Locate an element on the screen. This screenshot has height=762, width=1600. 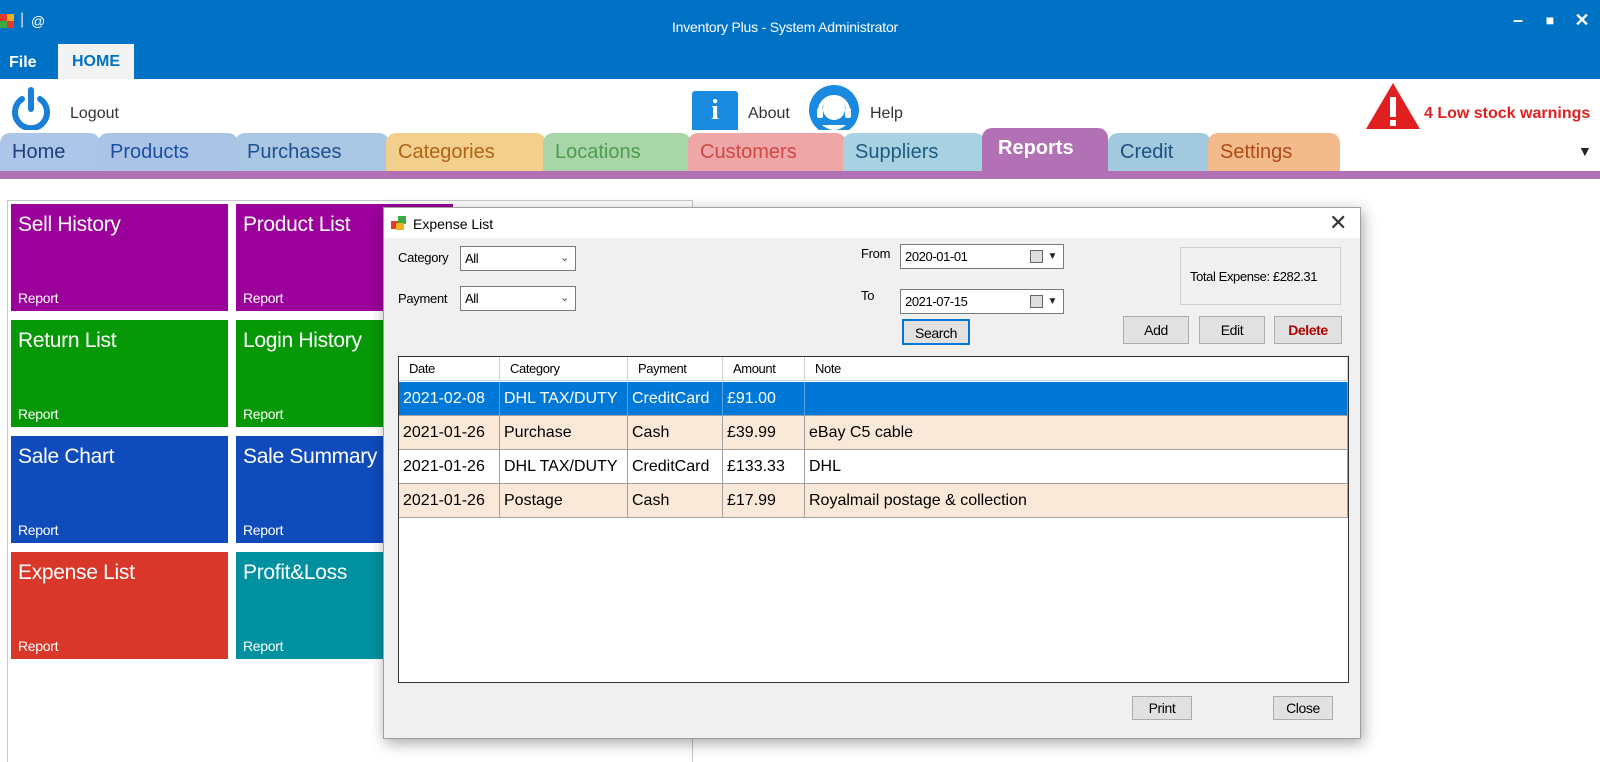
table-row: 2021-02-08 DHL TAX/DUTY CreditCard £91.00 is located at coordinates (873, 399).